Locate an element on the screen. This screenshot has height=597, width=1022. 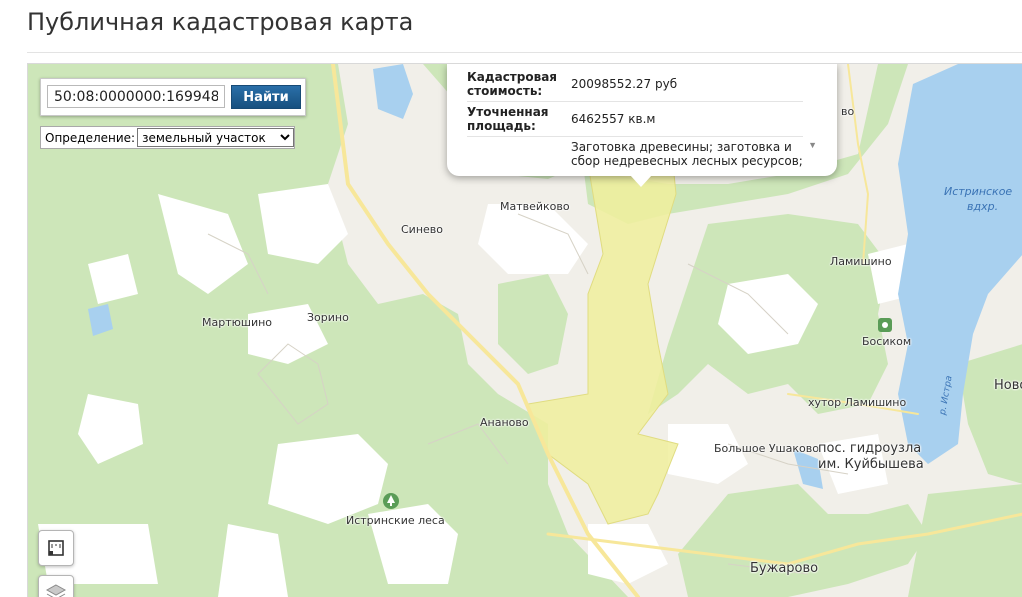
map-label-reservoir: Истринское is located at coordinates (978, 191).